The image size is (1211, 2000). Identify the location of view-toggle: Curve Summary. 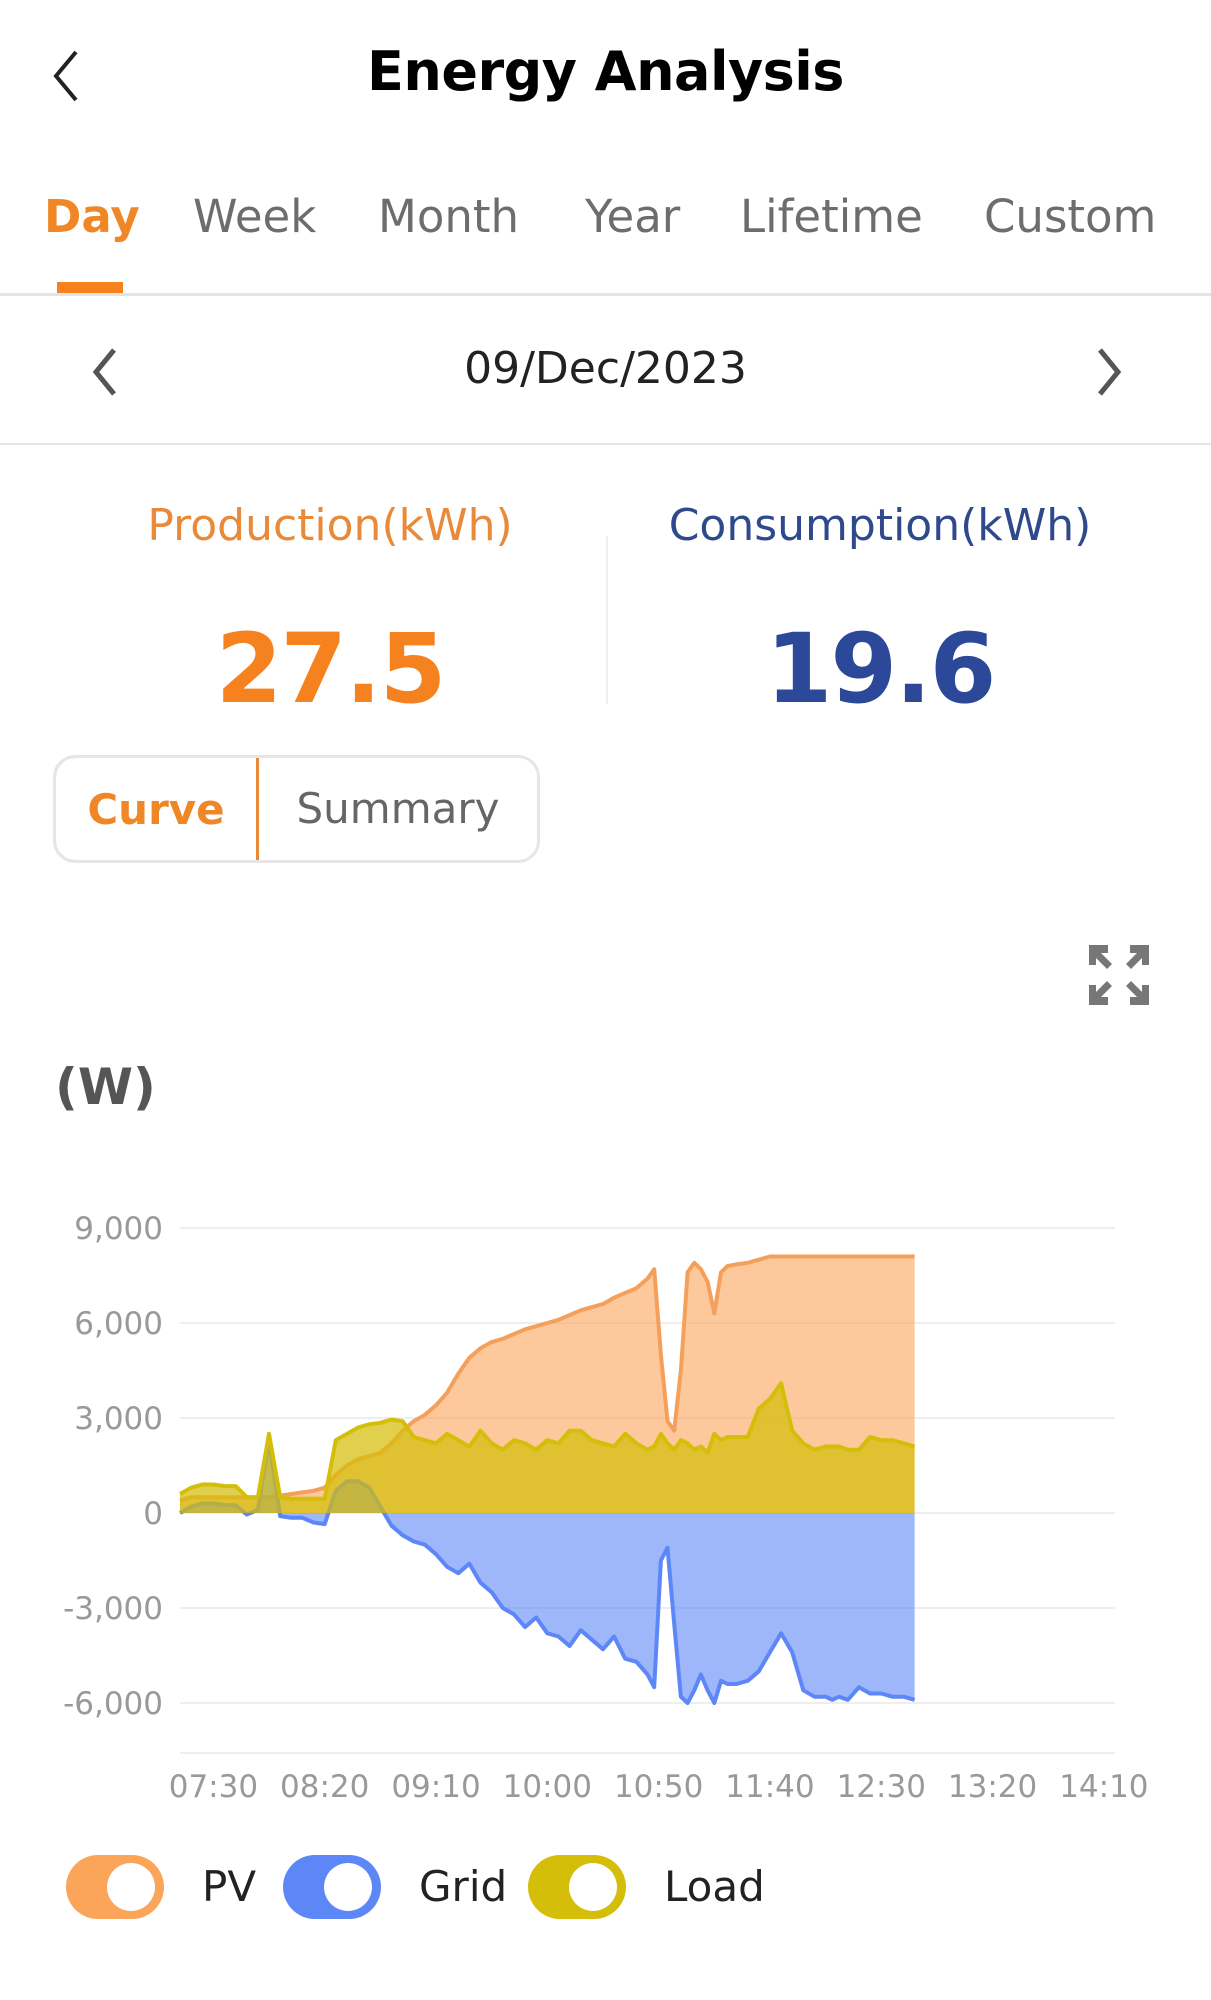
(296, 809).